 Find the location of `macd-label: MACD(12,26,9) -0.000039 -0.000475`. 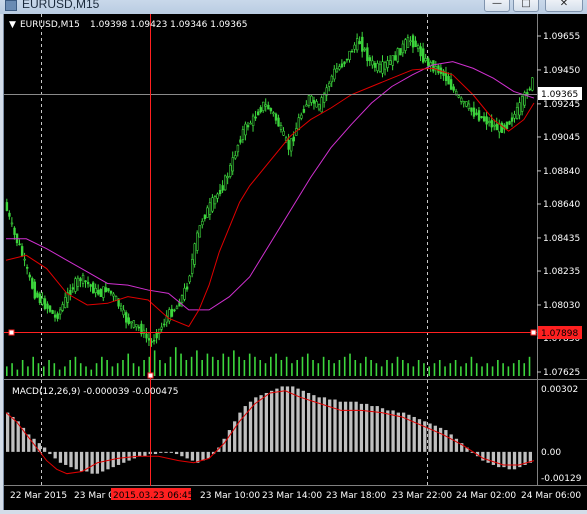

macd-label: MACD(12,26,9) -0.000039 -0.000475 is located at coordinates (95, 392).